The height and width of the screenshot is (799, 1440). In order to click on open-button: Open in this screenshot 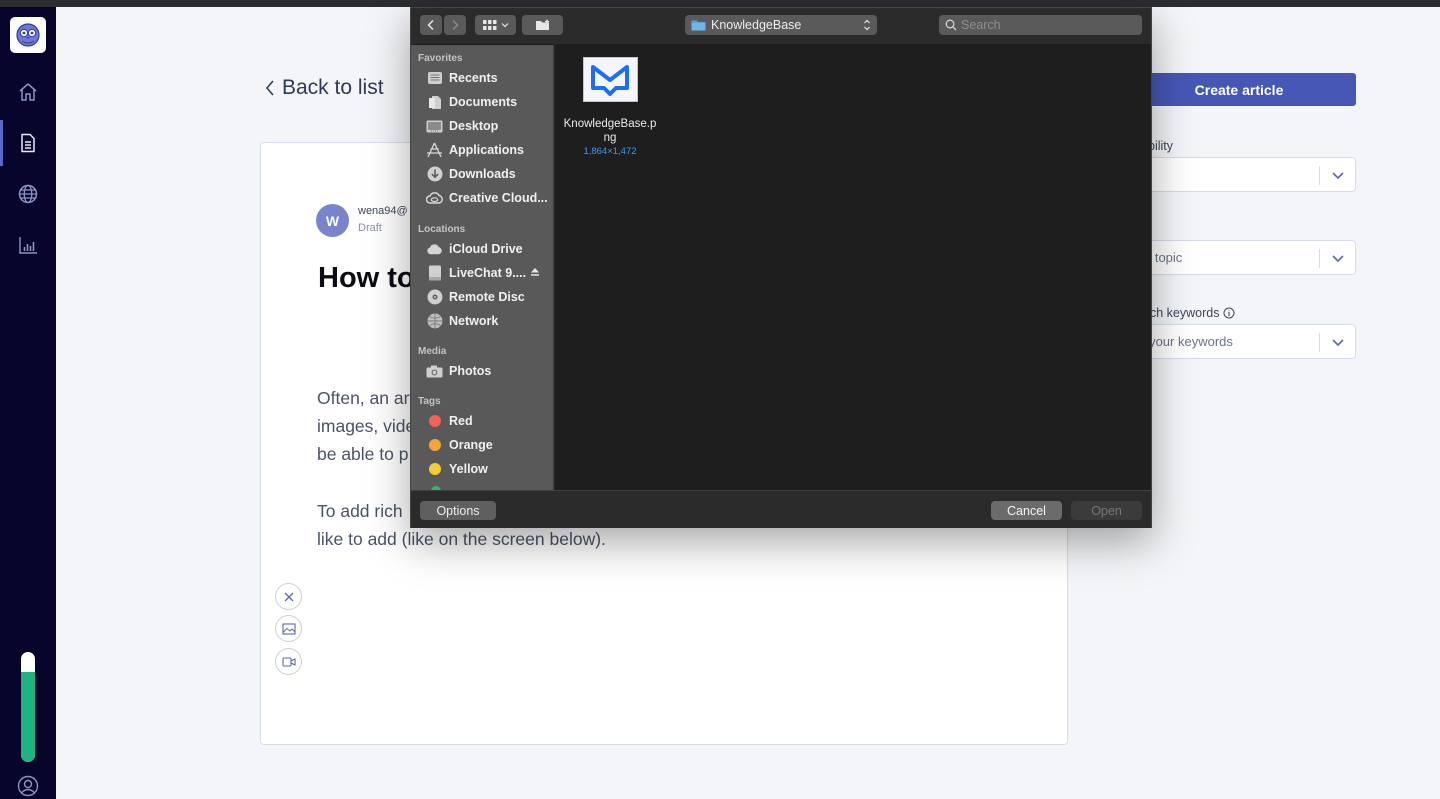, I will do `click(1106, 510)`.